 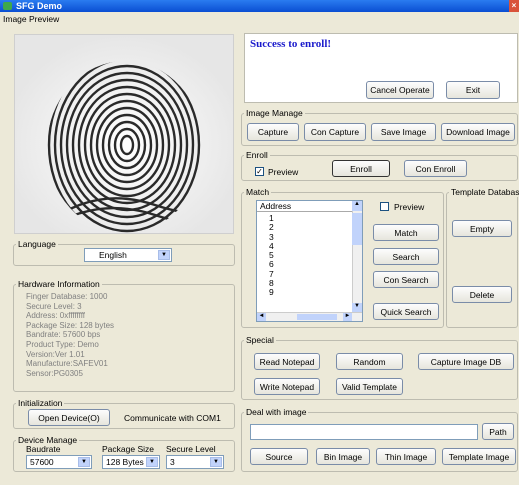 What do you see at coordinates (56, 316) in the screenshot?
I see `hardware-info-line: Address: 0xffffffff` at bounding box center [56, 316].